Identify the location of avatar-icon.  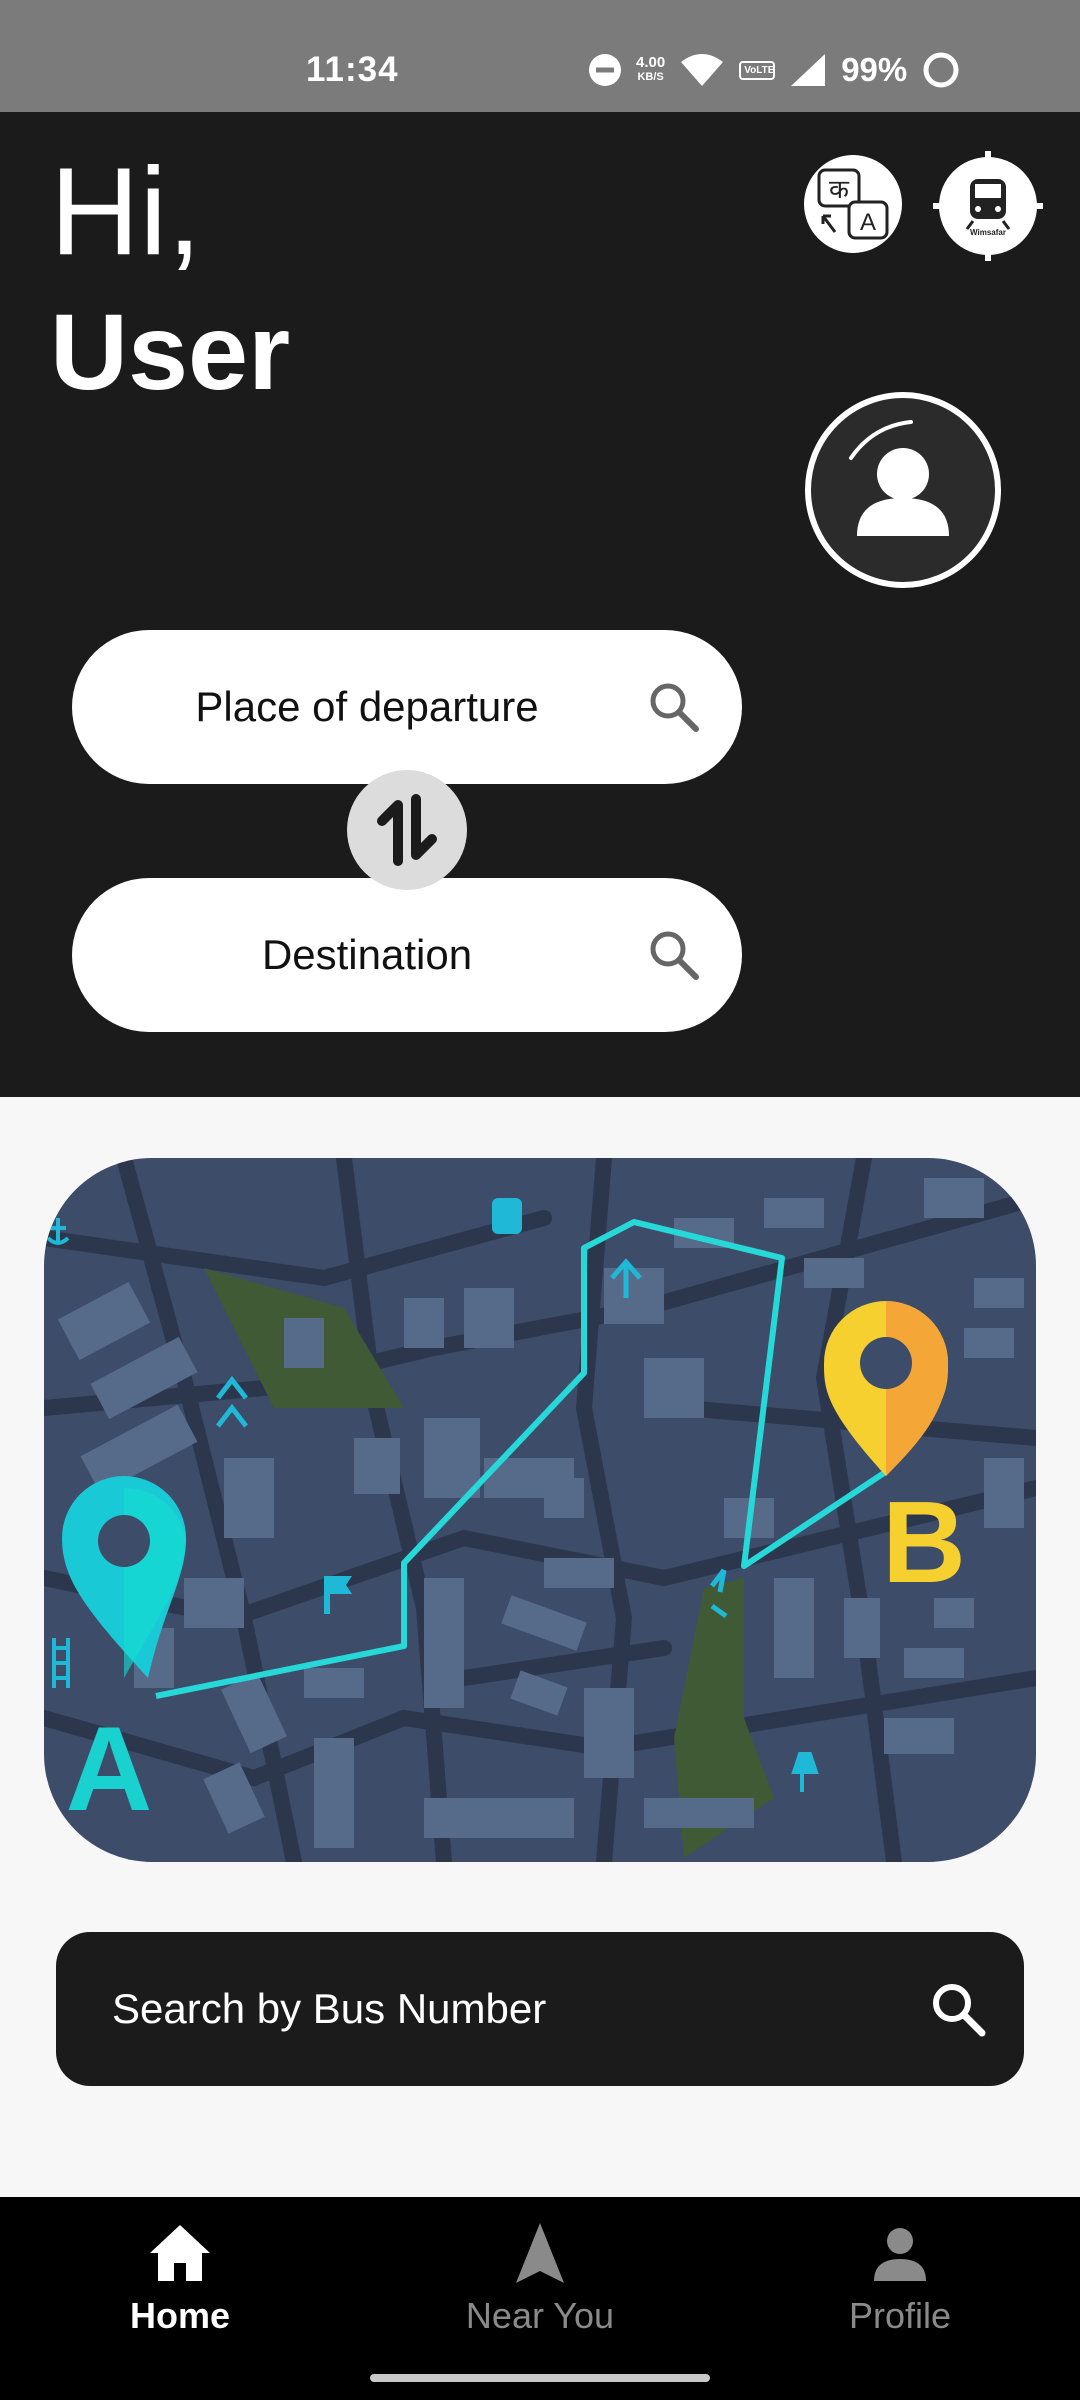
(899, 478).